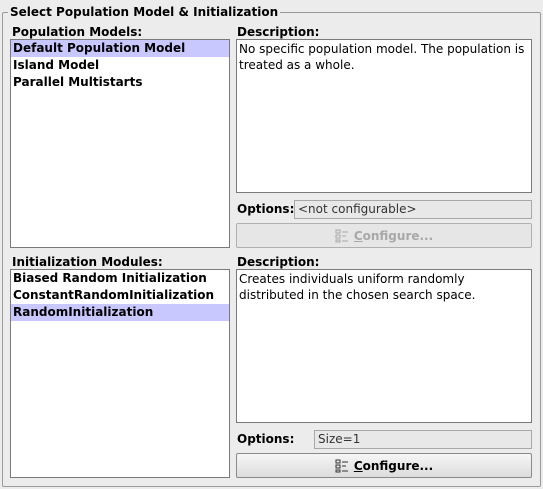 The image size is (543, 489). I want to click on initialization-options-field: Size=1, so click(423, 439).